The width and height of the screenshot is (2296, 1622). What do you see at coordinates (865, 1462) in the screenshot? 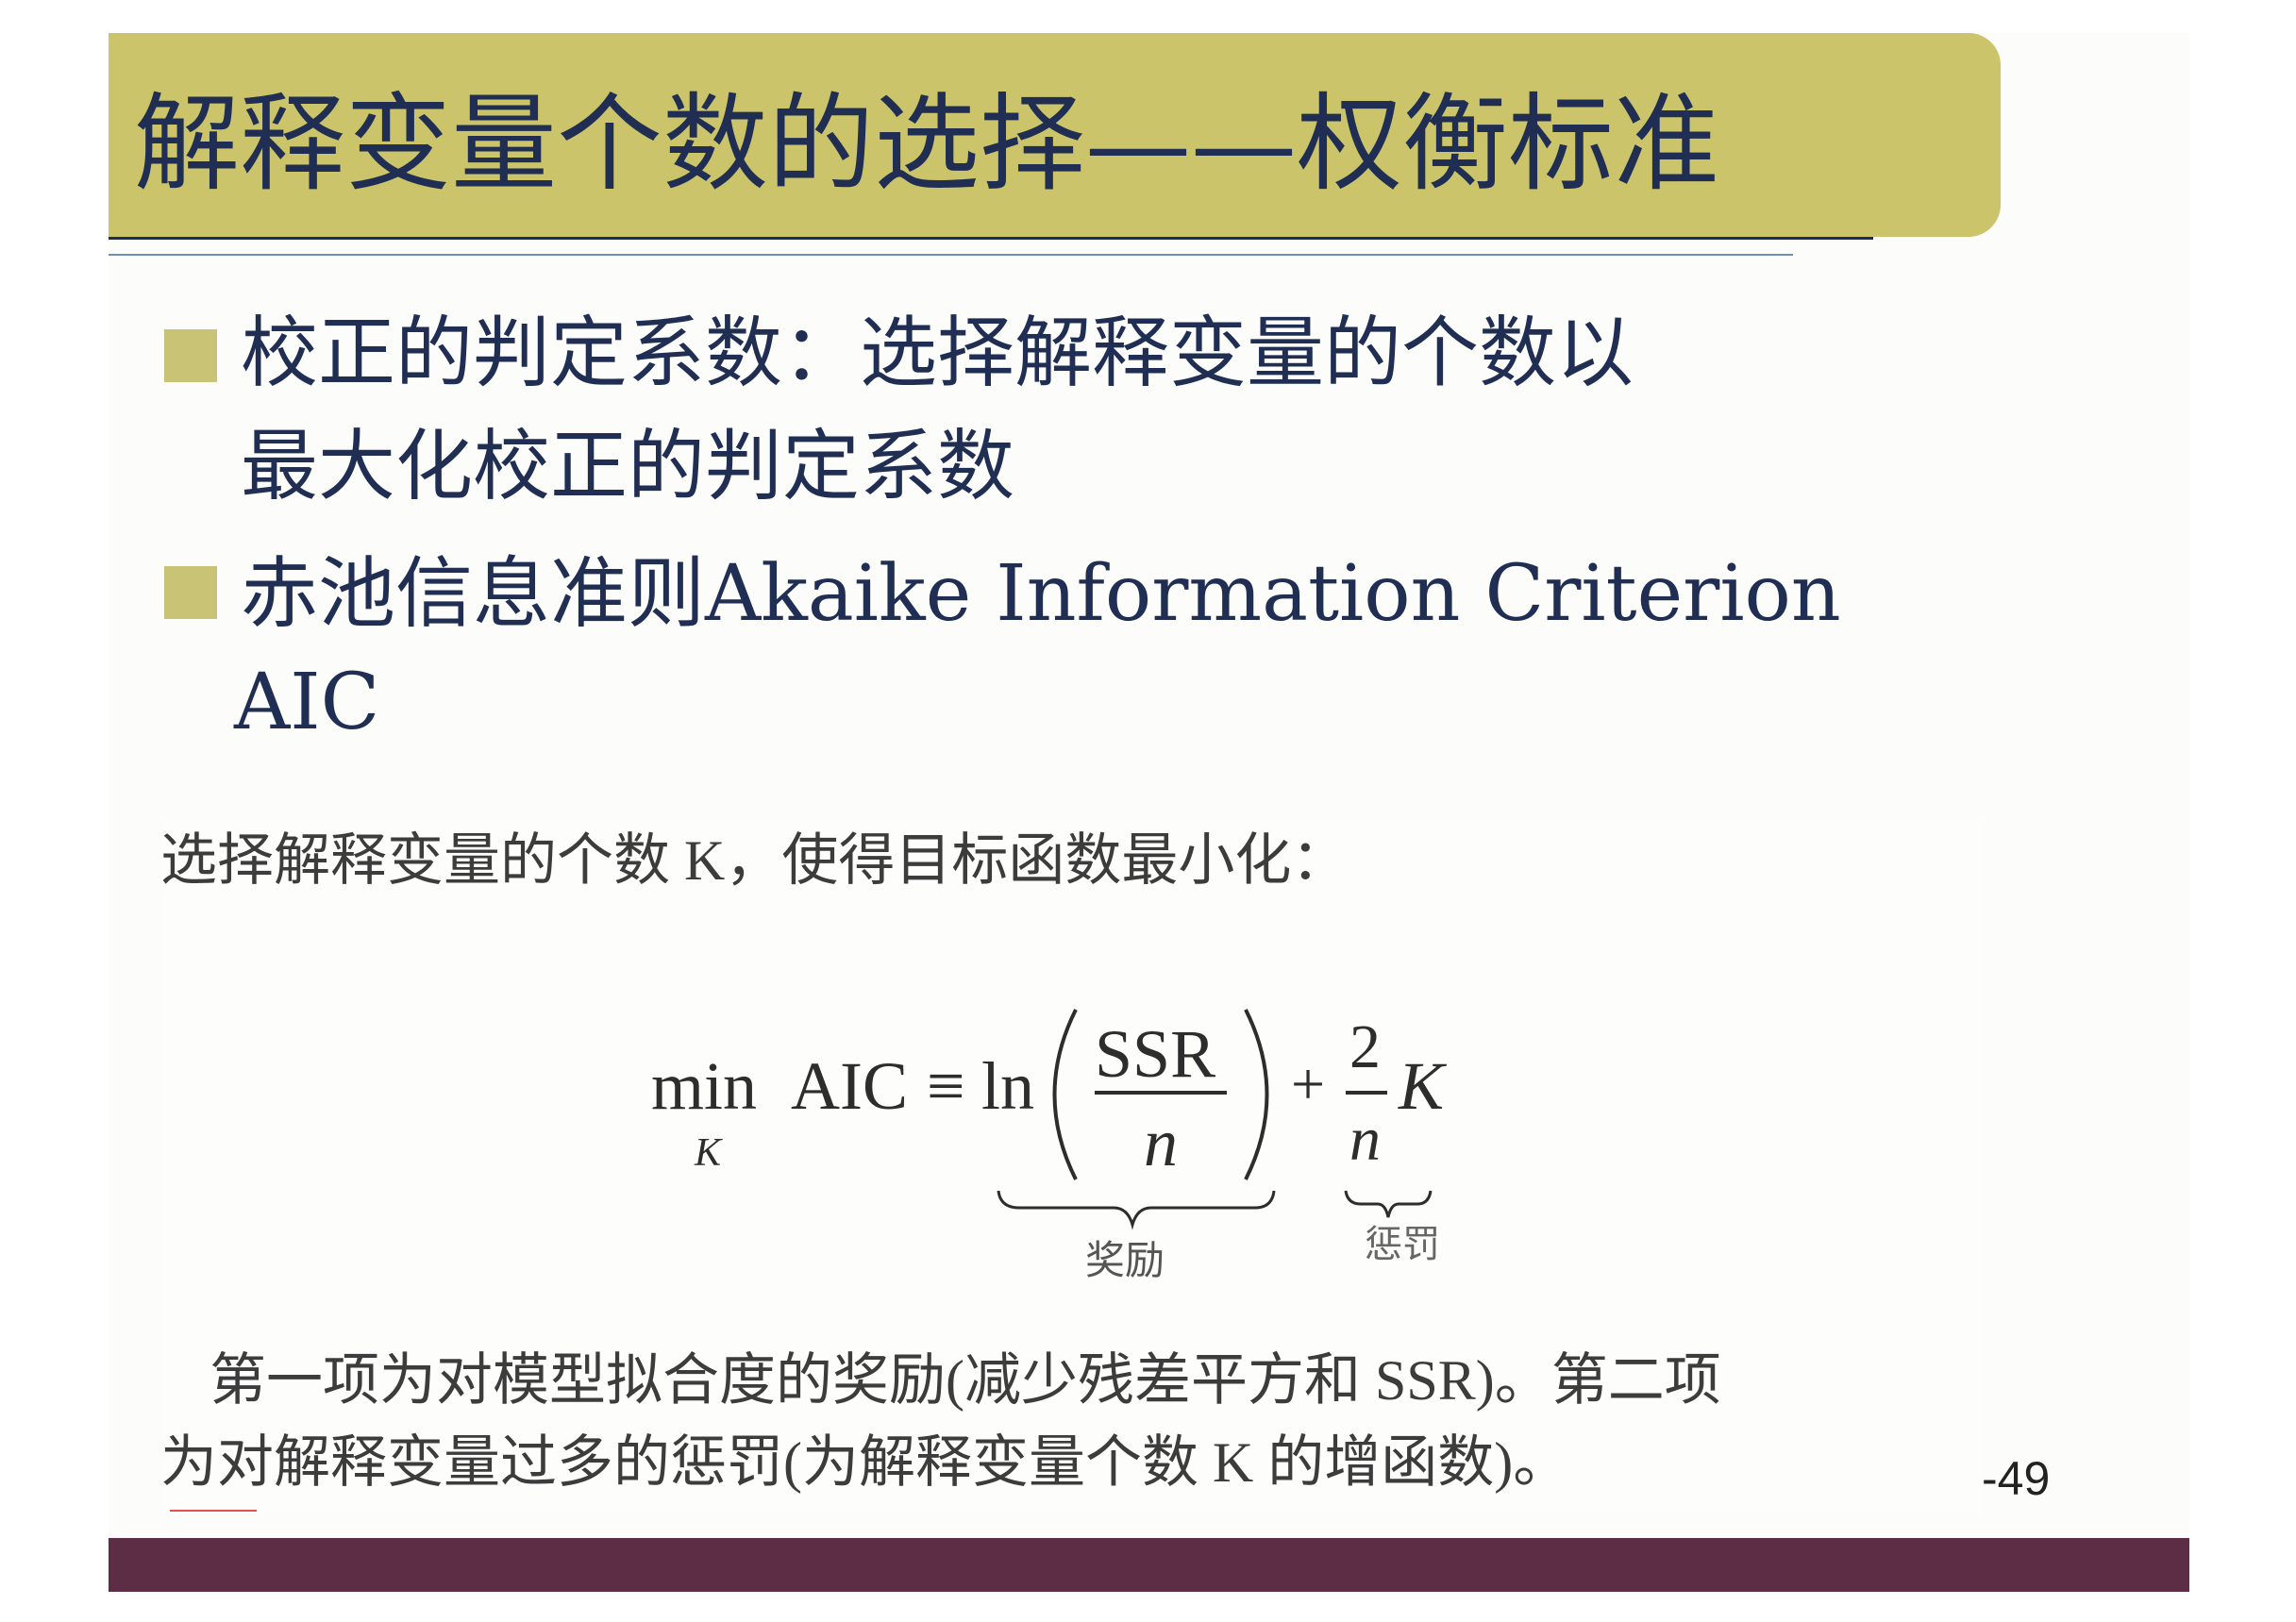
I see `panel-explanation-line-2: 为对解释变量过多的惩罚(为解释变量个数 K 的增函数)。` at bounding box center [865, 1462].